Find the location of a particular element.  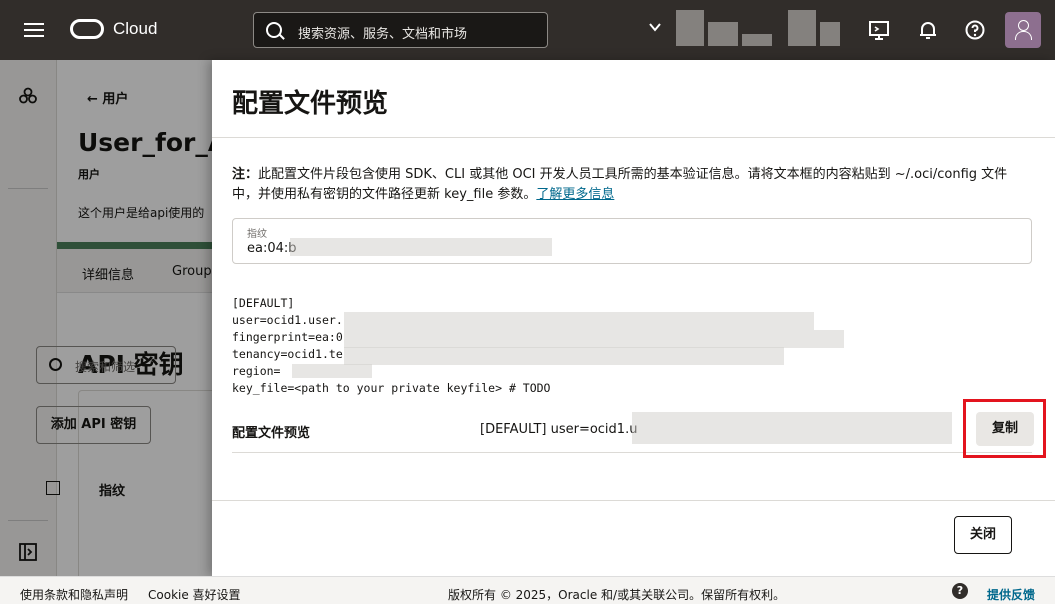

fingerprint-label: 指纹 is located at coordinates (257, 234).